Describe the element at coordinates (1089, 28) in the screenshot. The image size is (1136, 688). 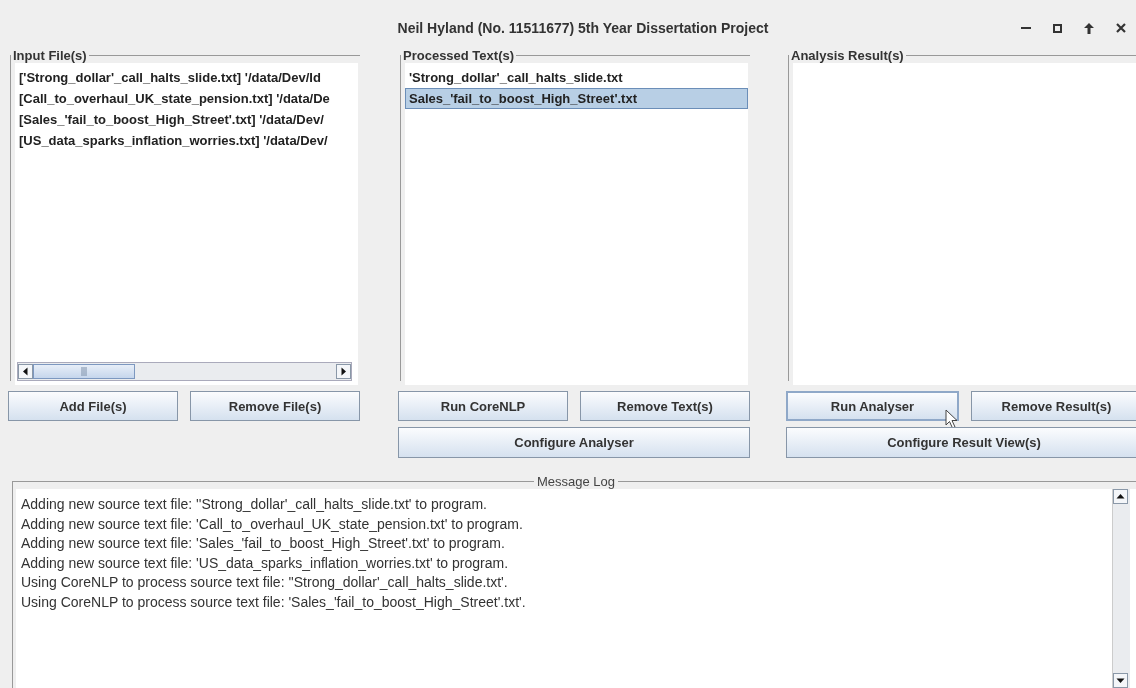
I see `arrow-up-icon` at that location.